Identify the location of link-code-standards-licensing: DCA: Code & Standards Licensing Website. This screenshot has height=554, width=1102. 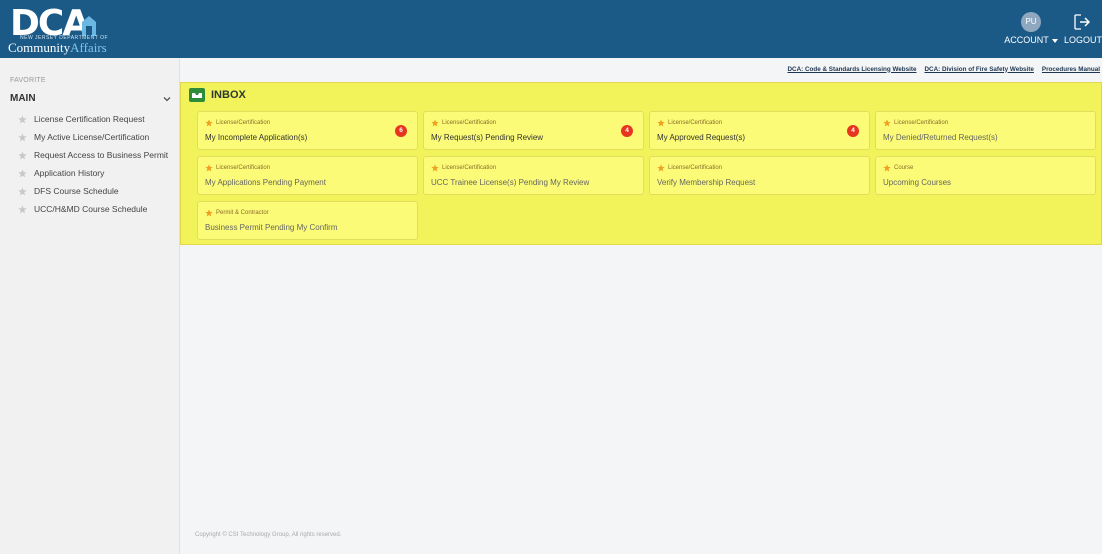
(852, 69).